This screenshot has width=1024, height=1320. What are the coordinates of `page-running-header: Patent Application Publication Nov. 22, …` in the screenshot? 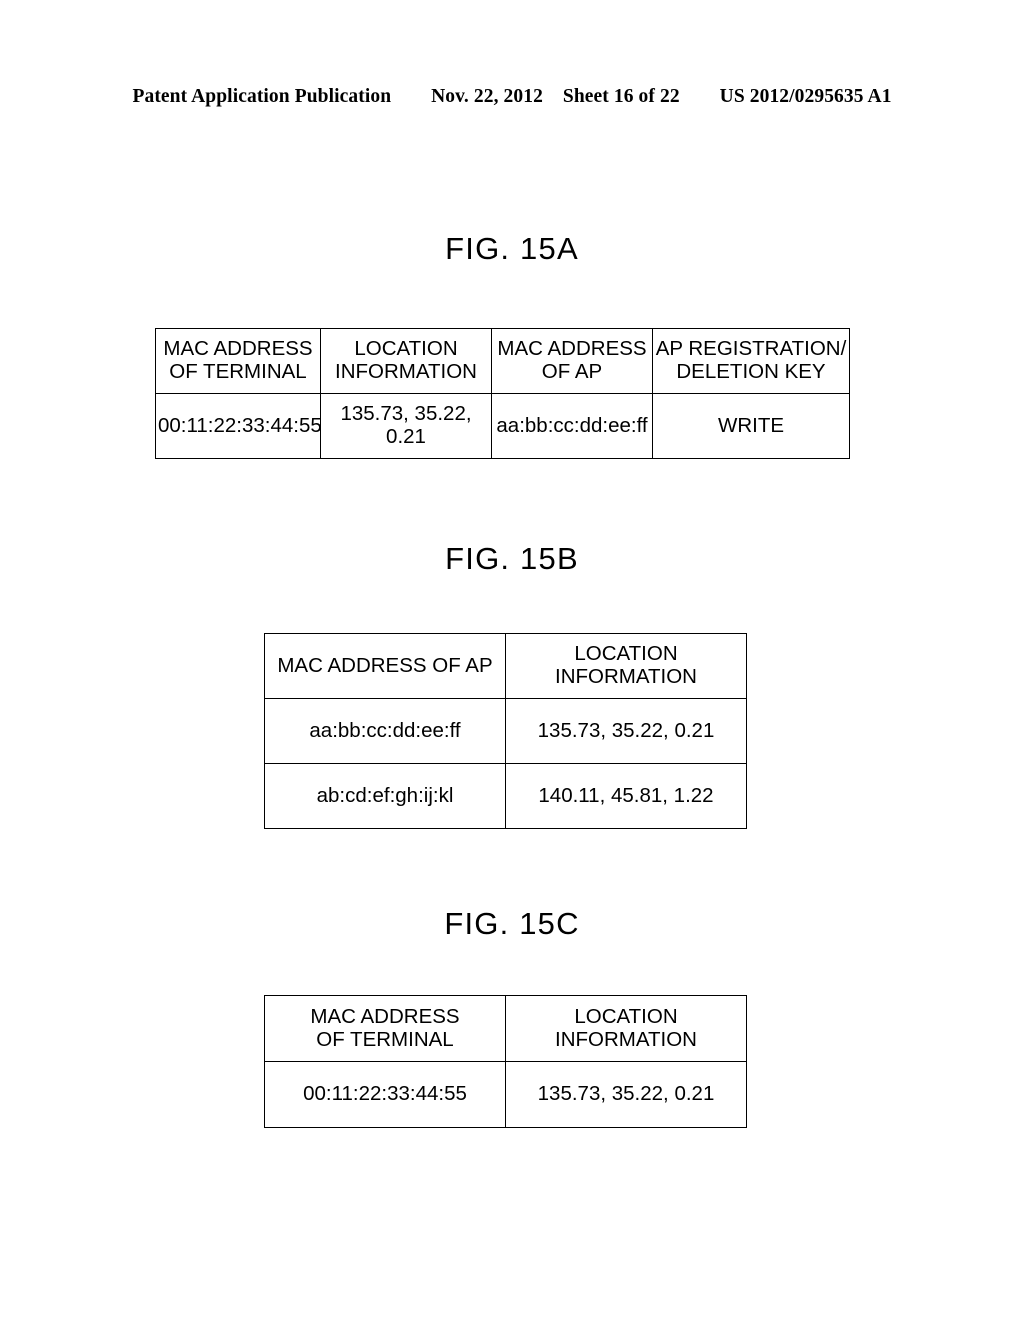 It's located at (512, 97).